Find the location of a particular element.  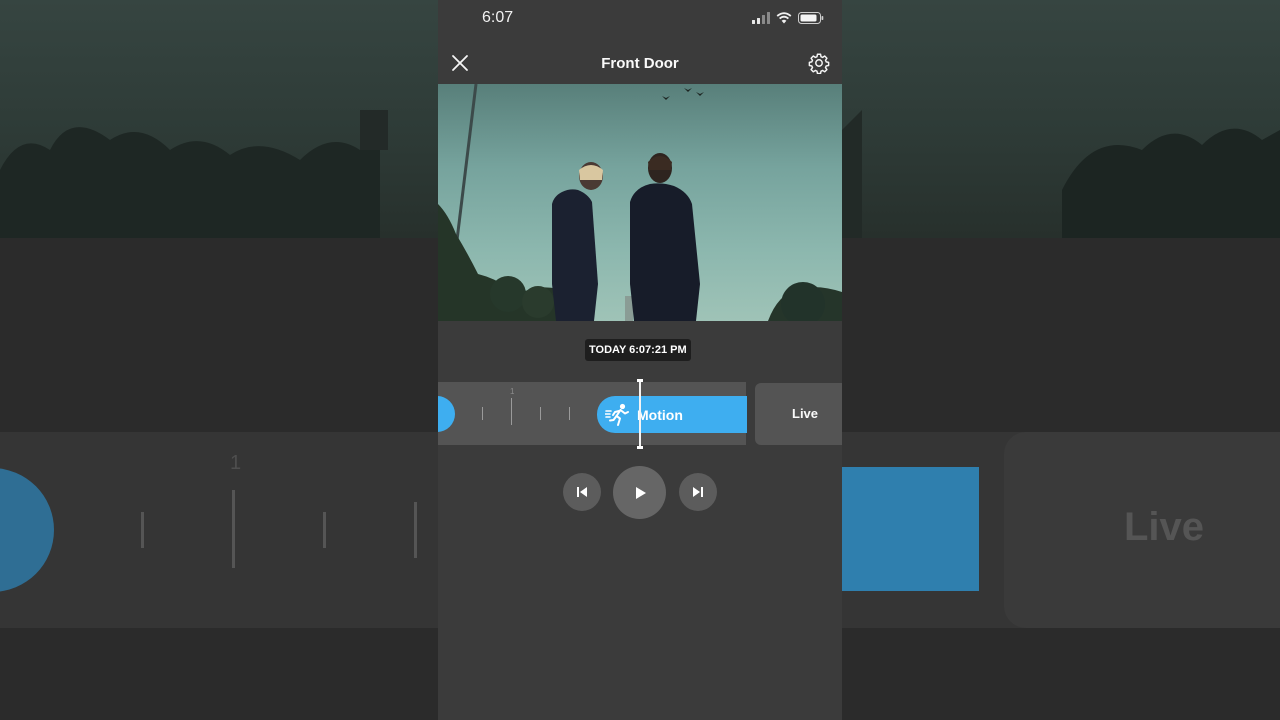

camera-video-feed is located at coordinates (640, 202).